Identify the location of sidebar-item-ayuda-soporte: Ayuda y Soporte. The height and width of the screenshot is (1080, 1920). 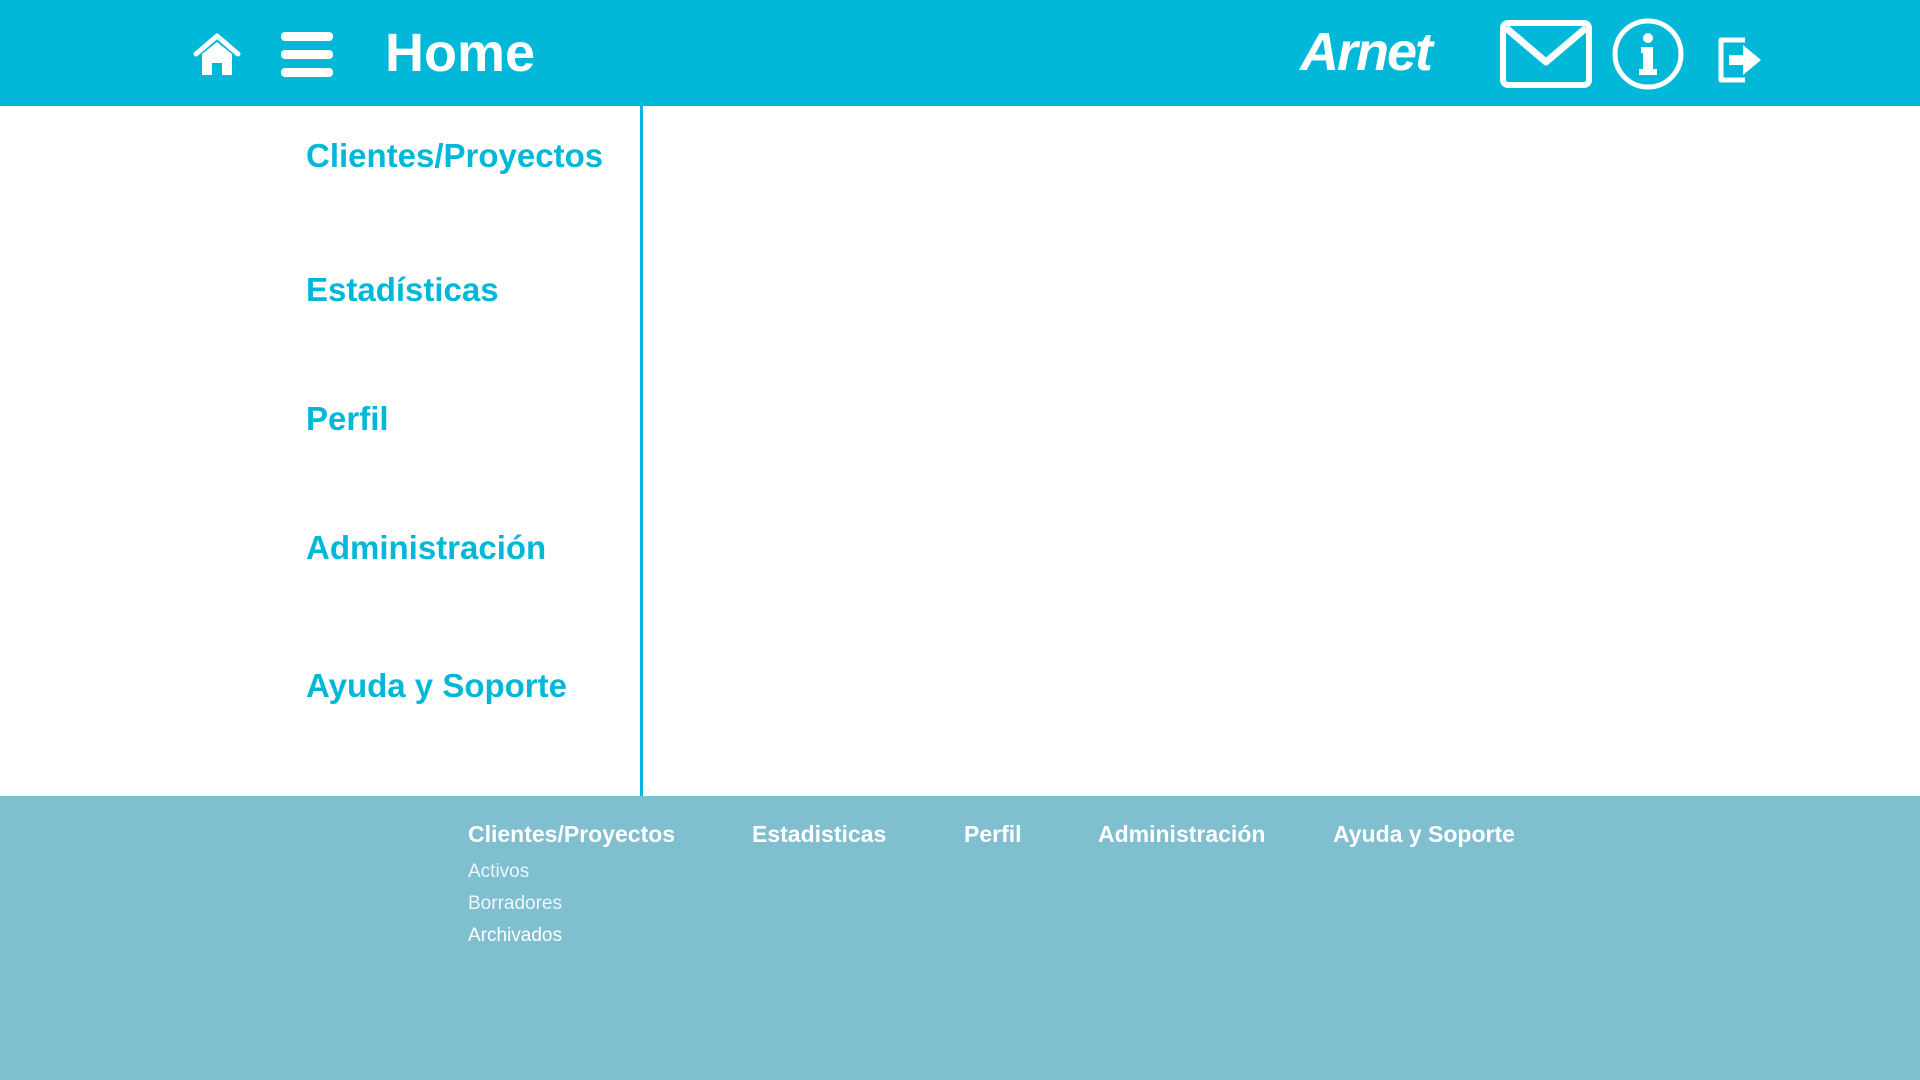
(436, 686).